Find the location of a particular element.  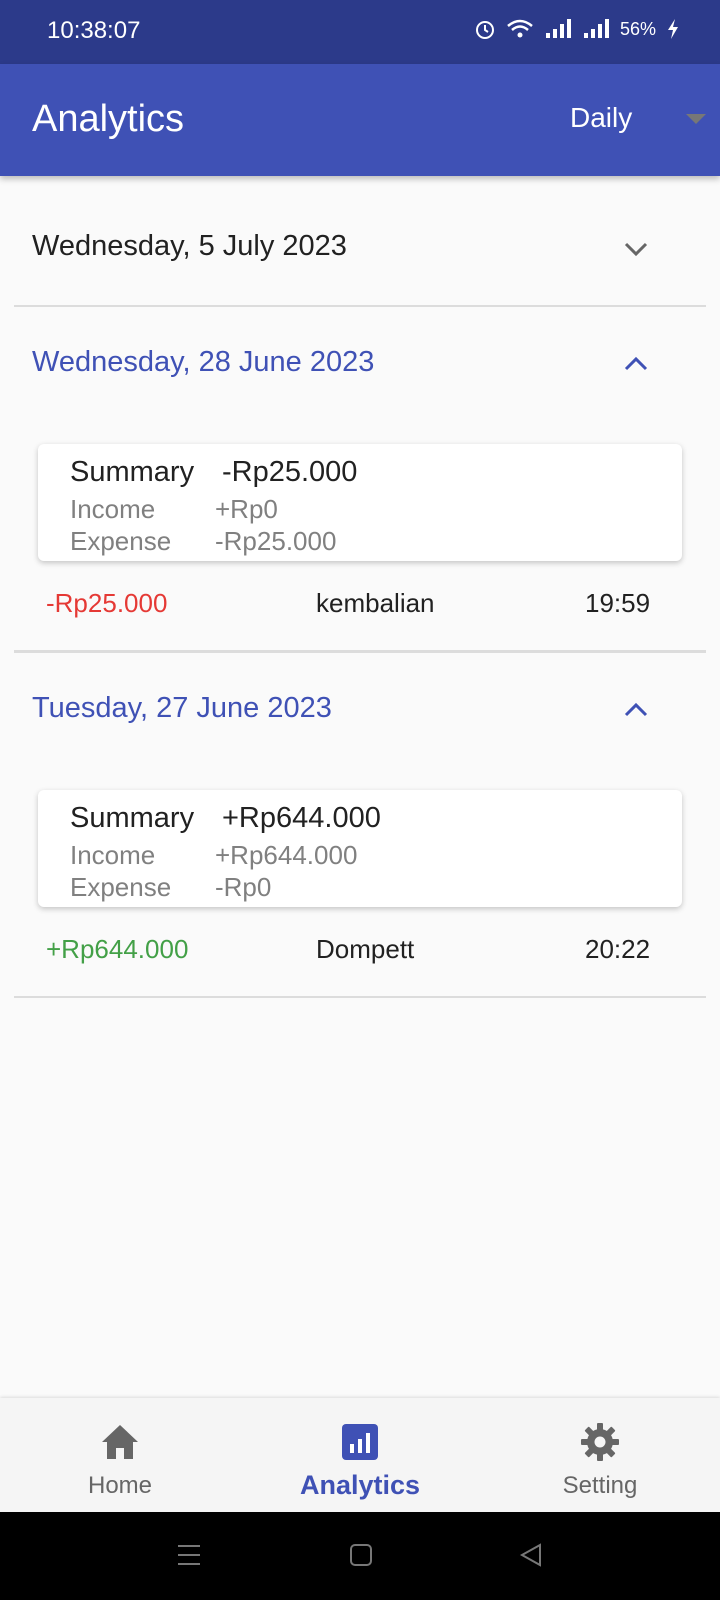

nav-setting: Setting is located at coordinates (600, 1455).